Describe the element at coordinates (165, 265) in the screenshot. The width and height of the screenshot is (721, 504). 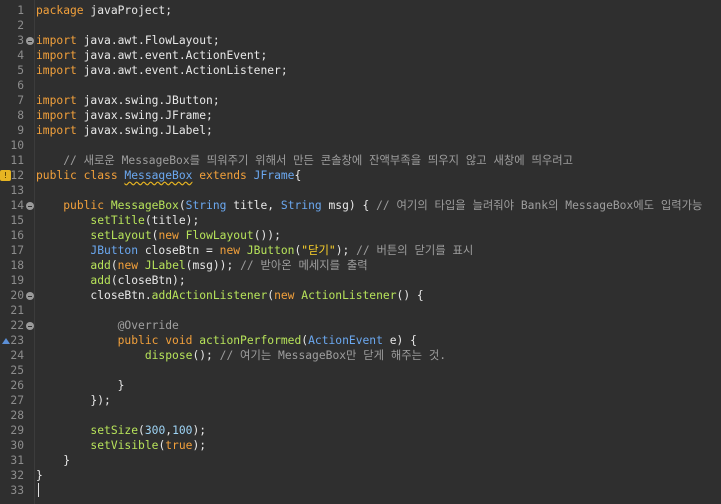
I see `code-token: JLabel` at that location.